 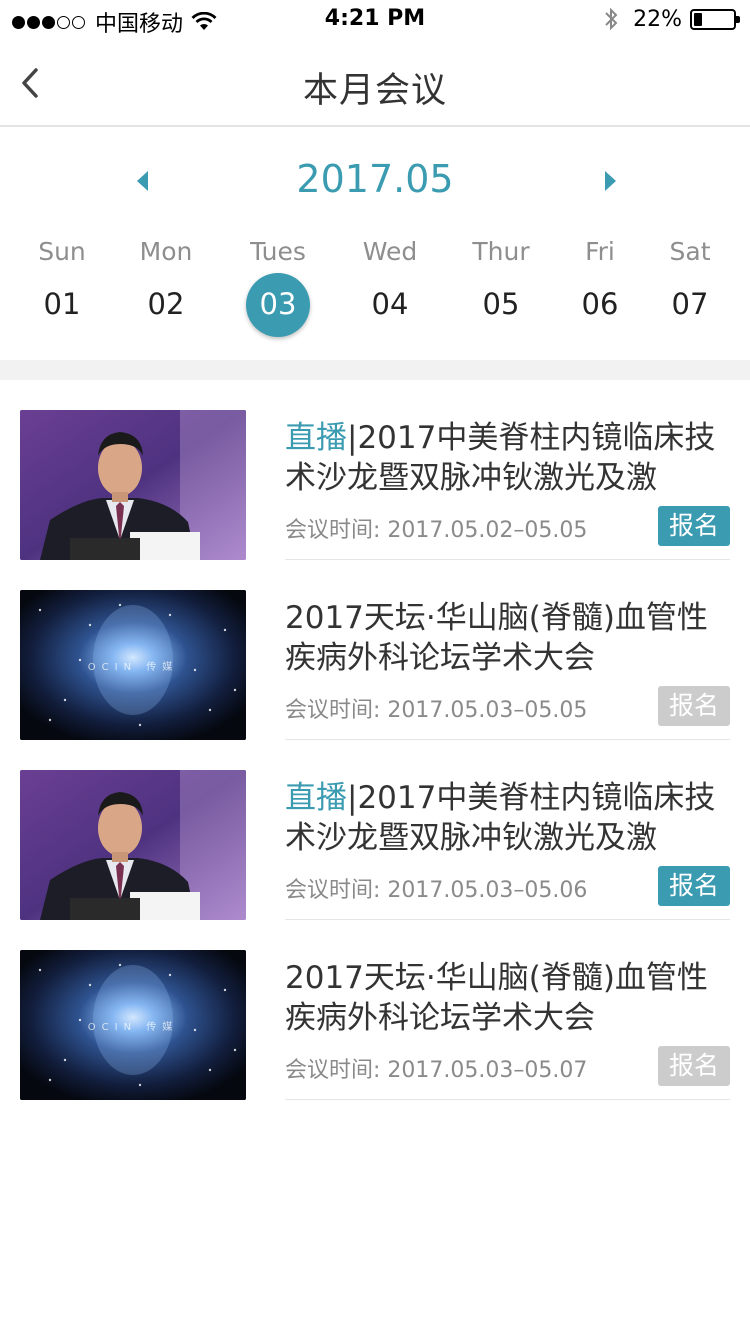 What do you see at coordinates (390, 251) in the screenshot?
I see `weekday-label: Wed` at bounding box center [390, 251].